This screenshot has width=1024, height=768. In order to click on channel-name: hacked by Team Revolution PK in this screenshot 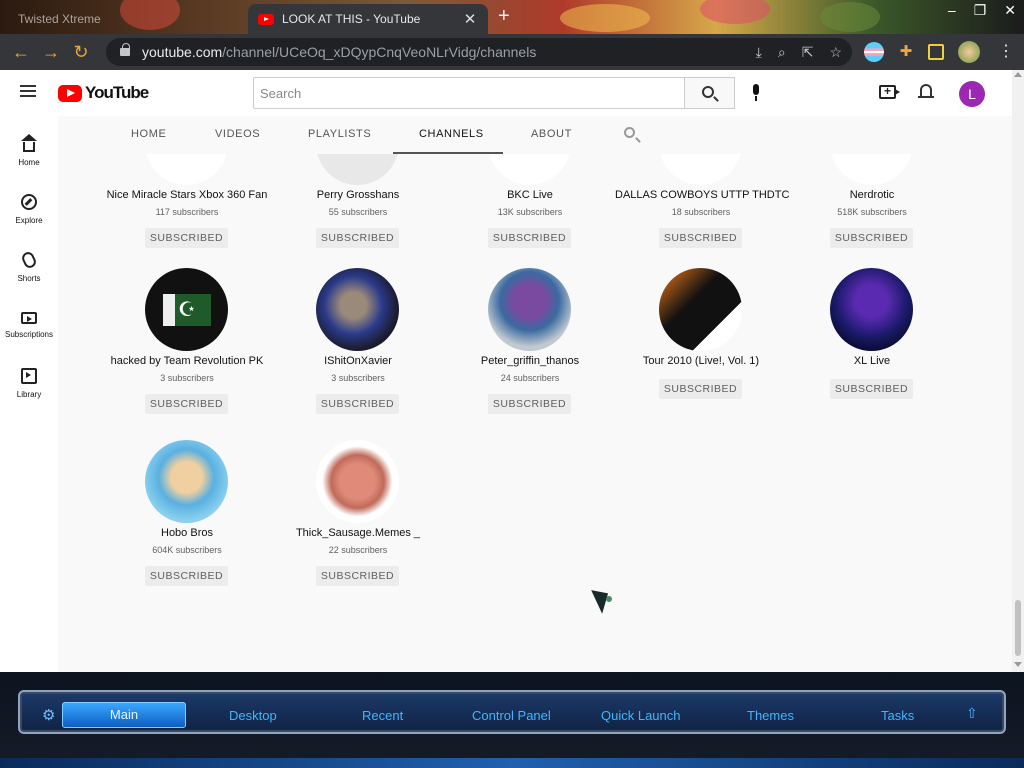, I will do `click(187, 361)`.